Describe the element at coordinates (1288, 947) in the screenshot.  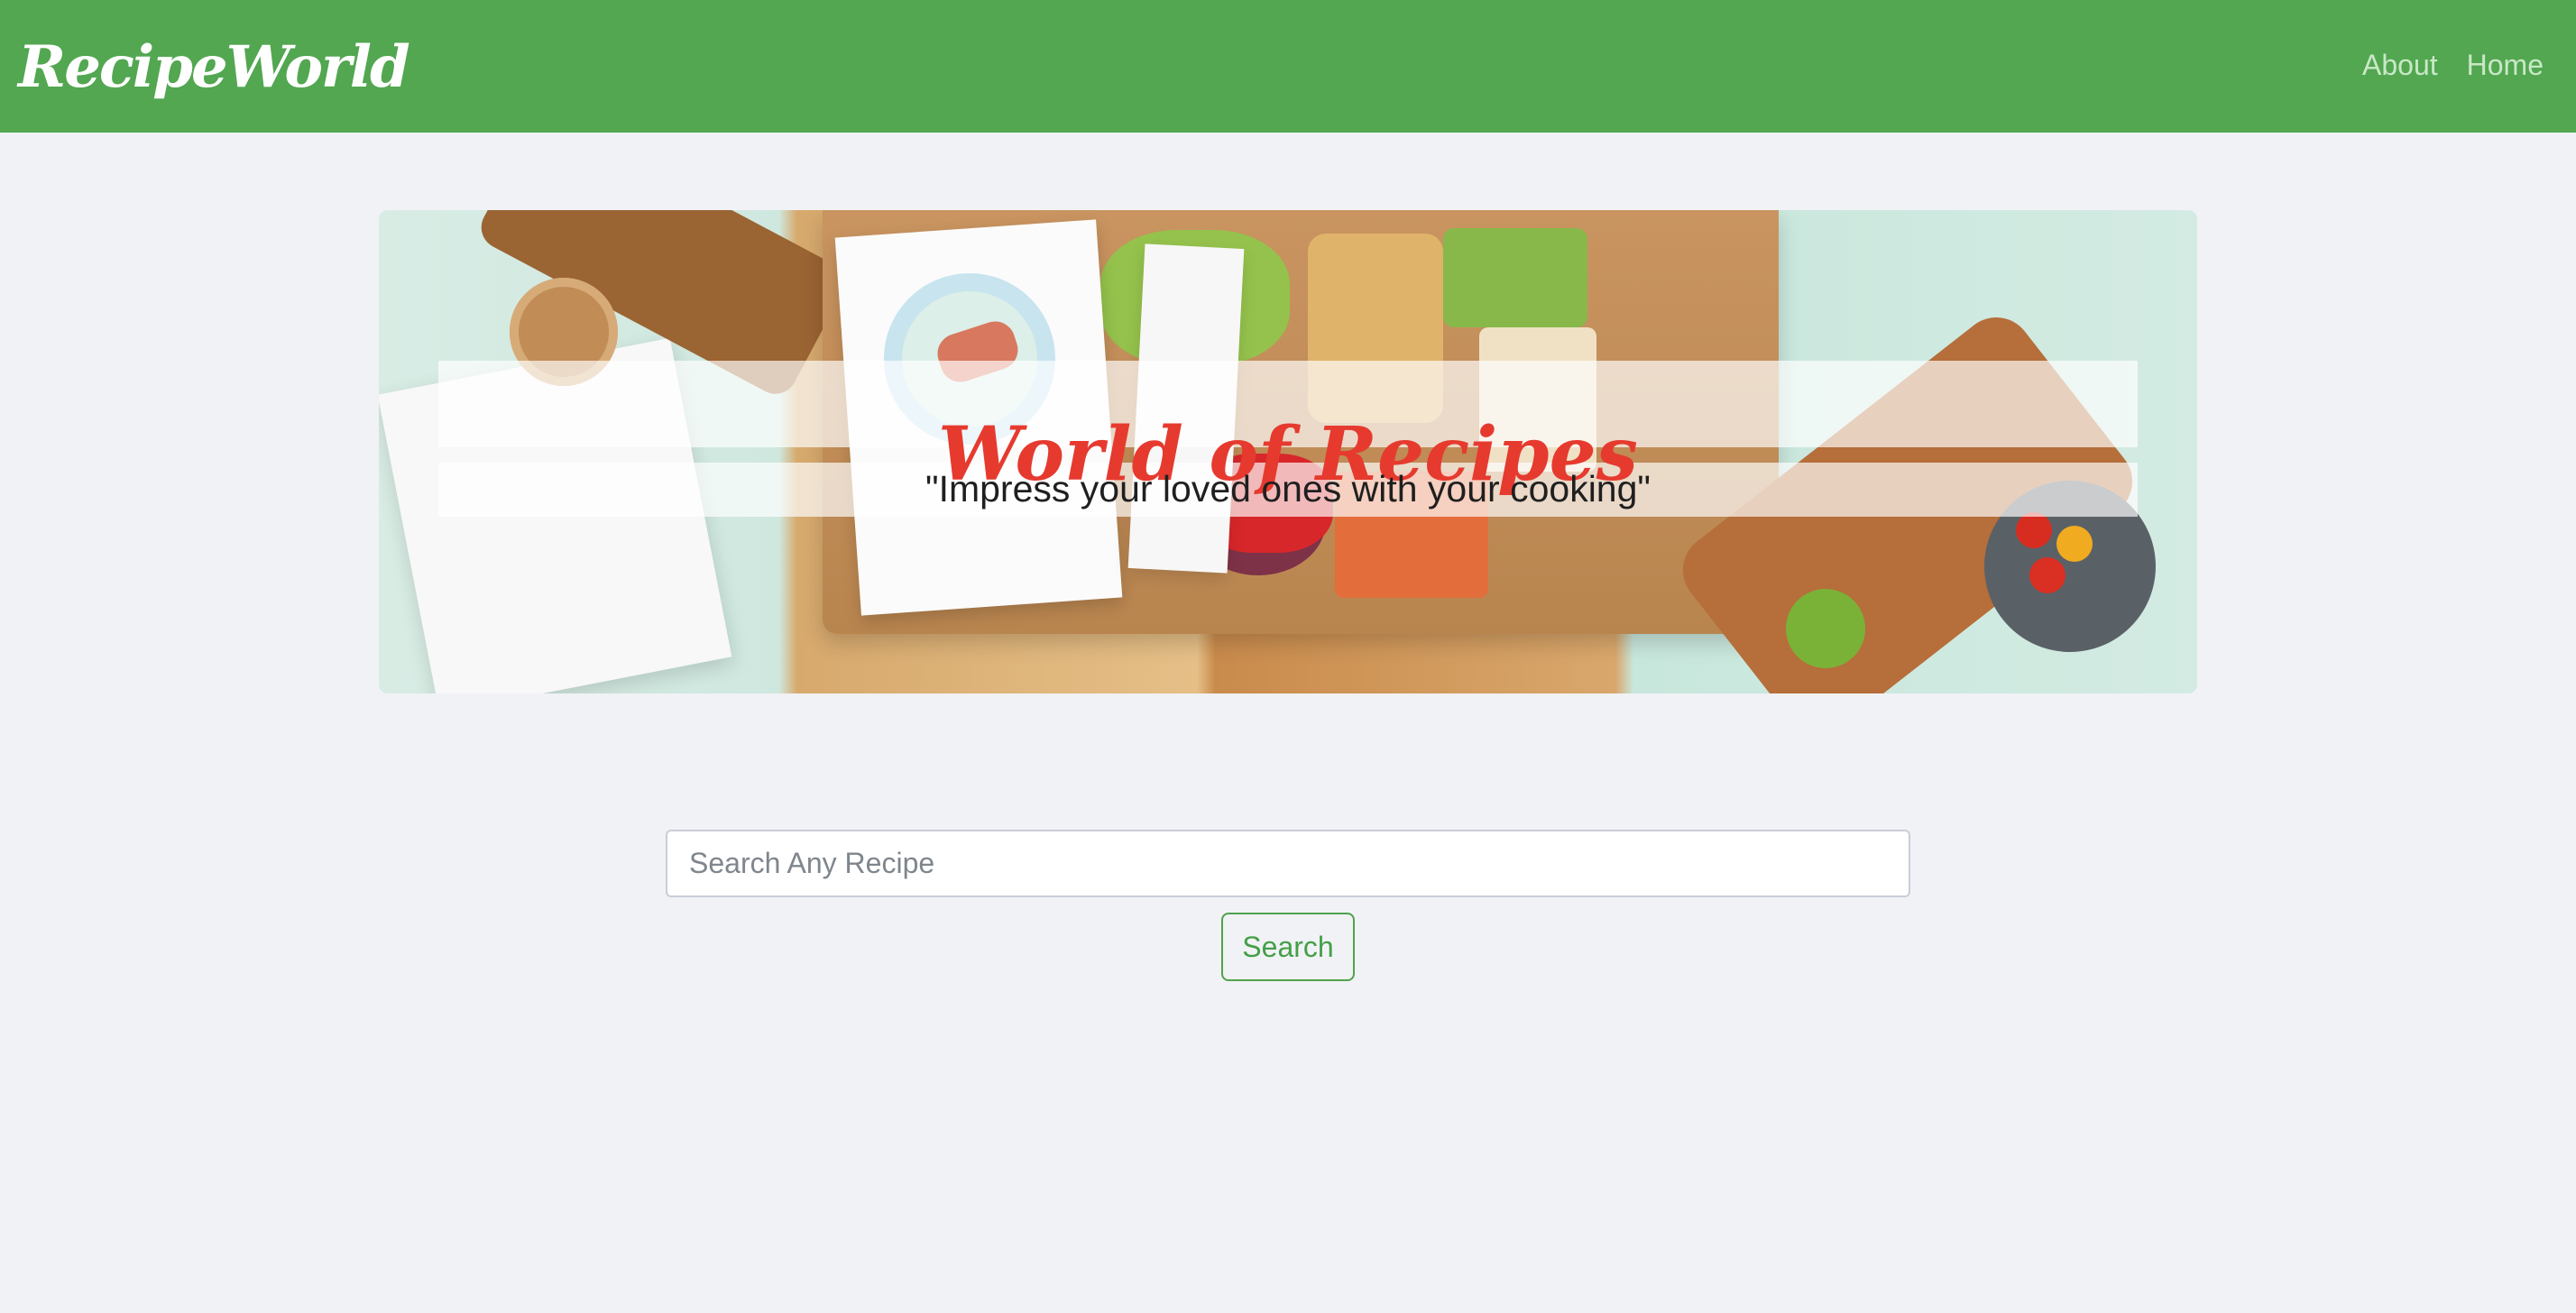
I see `search-button: Search` at that location.